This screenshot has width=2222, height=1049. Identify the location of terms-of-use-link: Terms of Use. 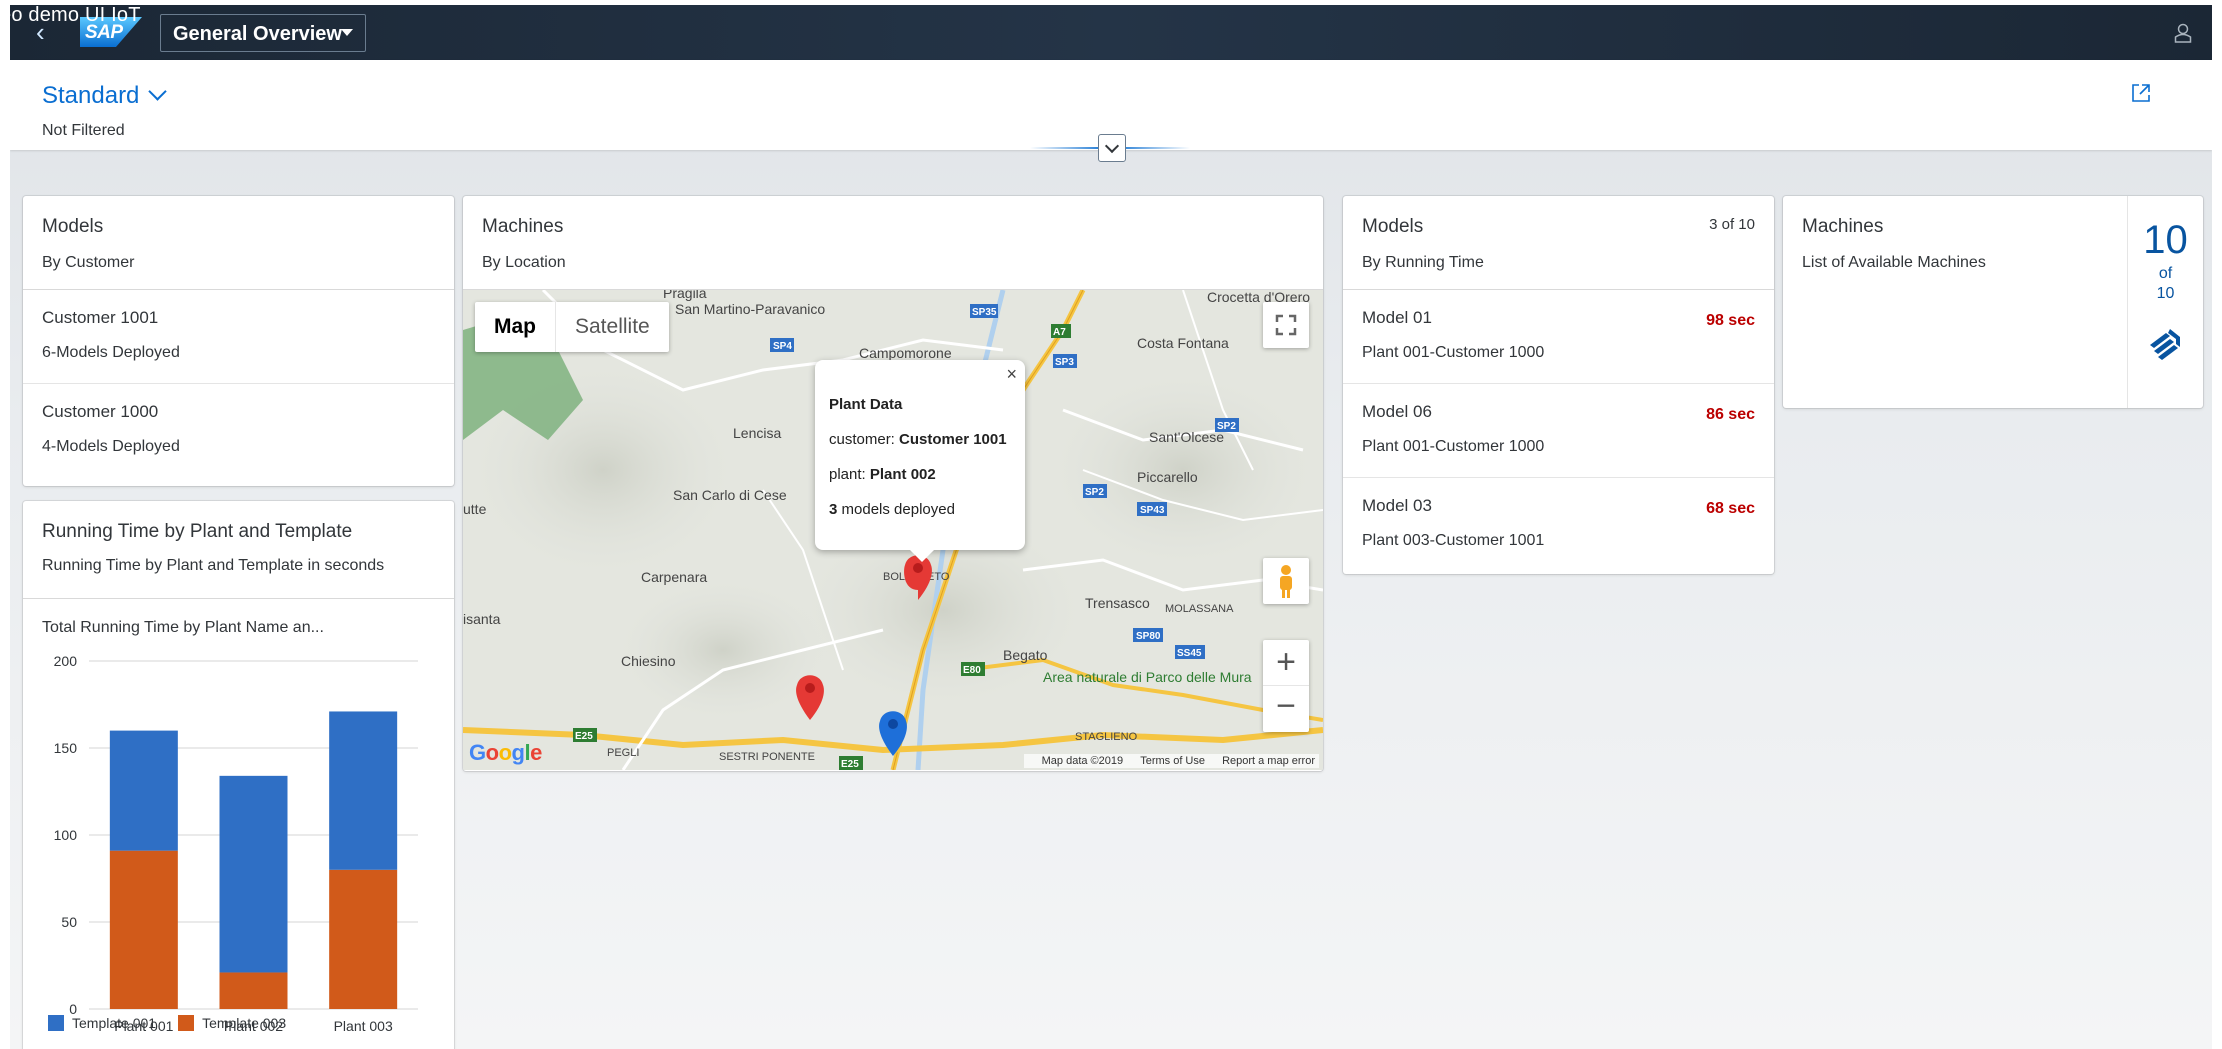
(1172, 761).